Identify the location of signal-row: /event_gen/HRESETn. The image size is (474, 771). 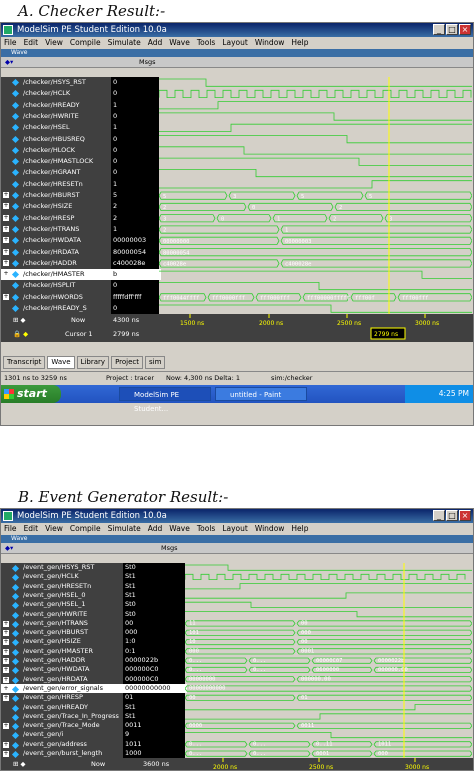
(62, 586).